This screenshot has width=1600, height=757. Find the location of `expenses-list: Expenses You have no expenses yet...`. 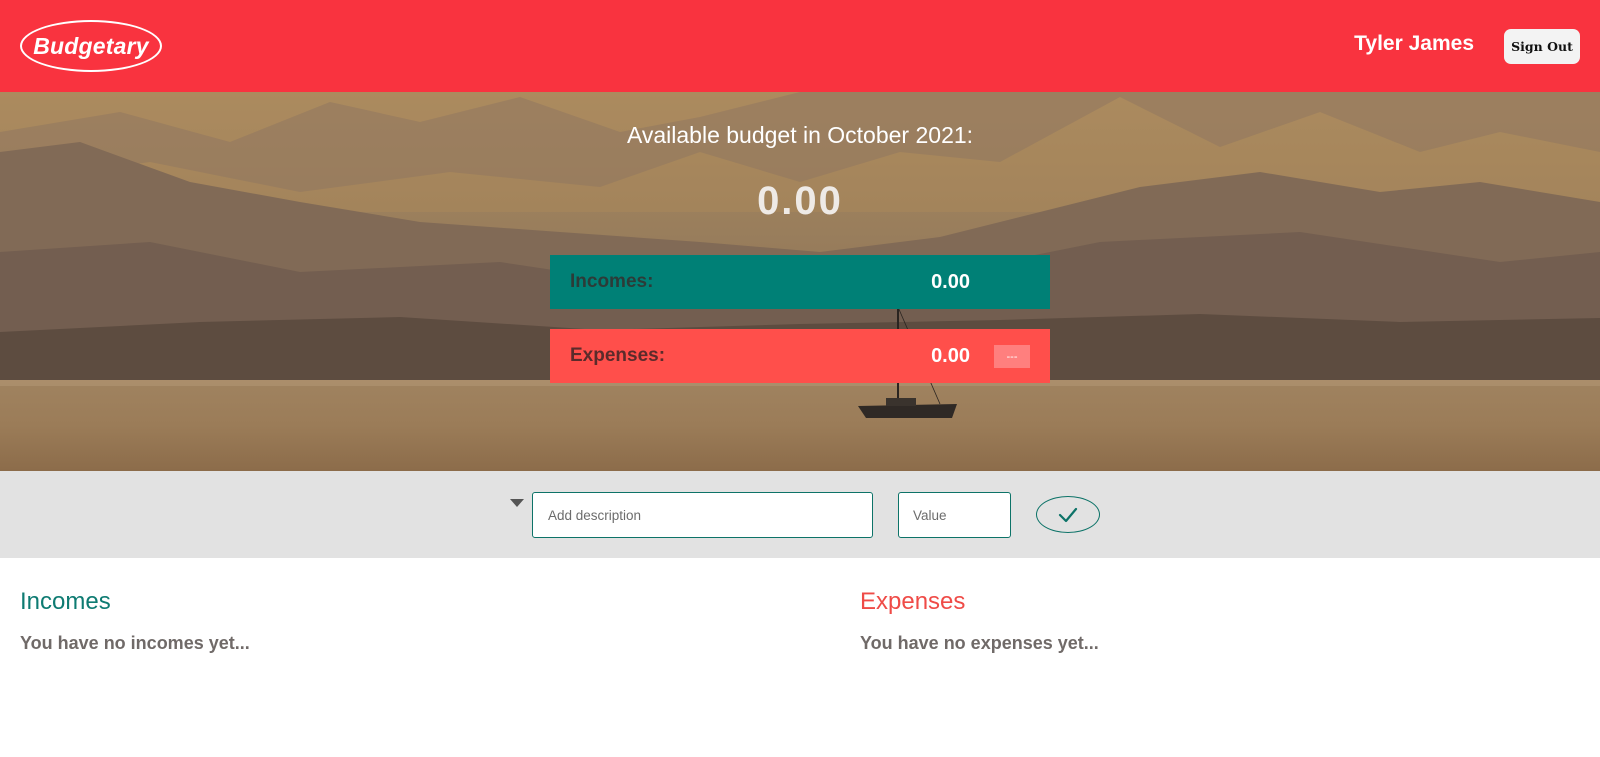

expenses-list: Expenses You have no expenses yet... is located at coordinates (979, 621).